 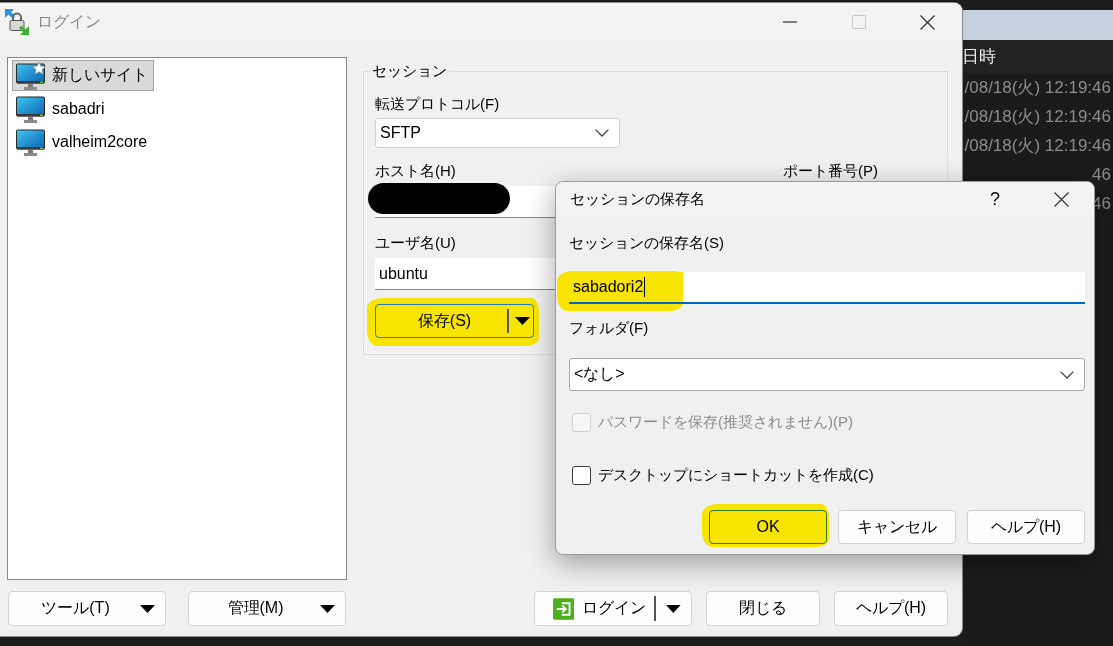 What do you see at coordinates (609, 328) in the screenshot?
I see `field-label: フォルダ(F)` at bounding box center [609, 328].